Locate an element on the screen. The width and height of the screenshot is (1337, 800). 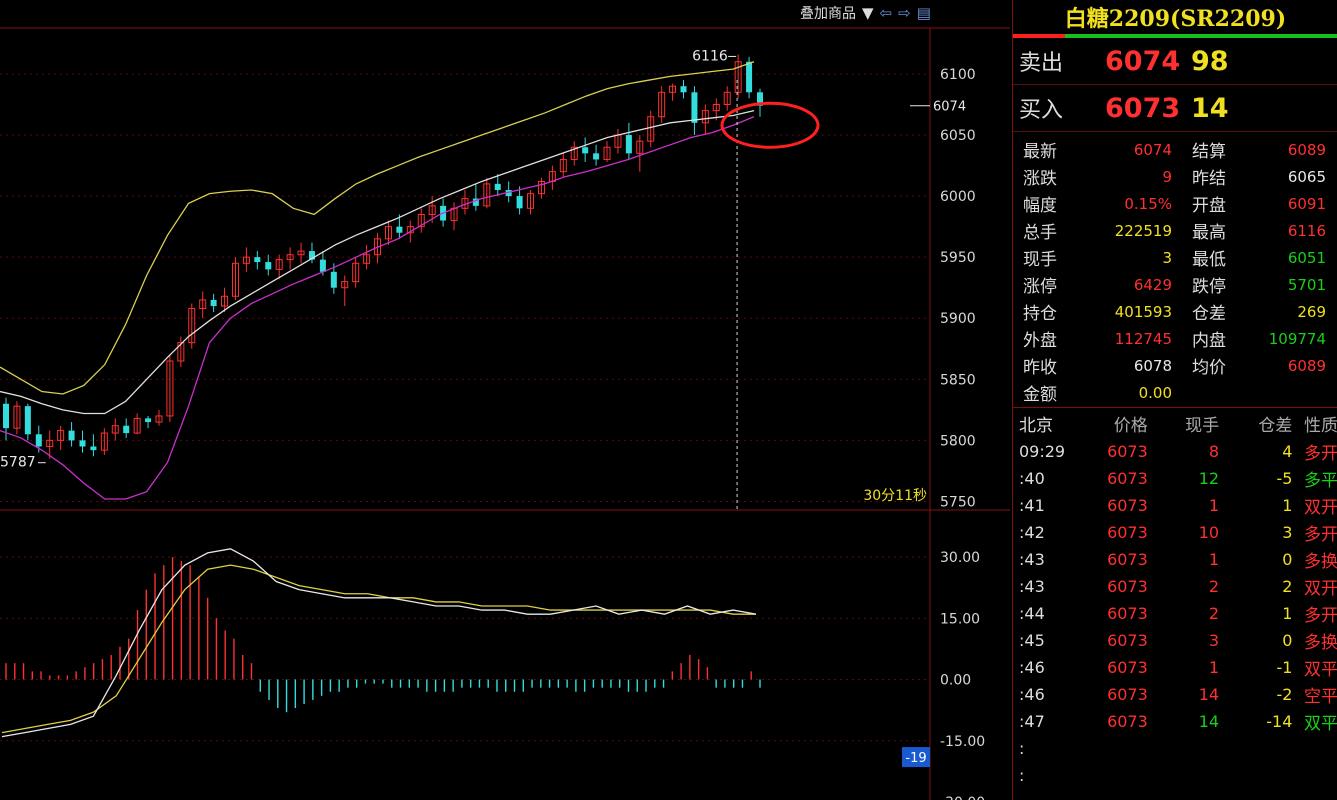
ticks-header: 北京 价格 现手 仓差 性质 is located at coordinates (1175, 423).